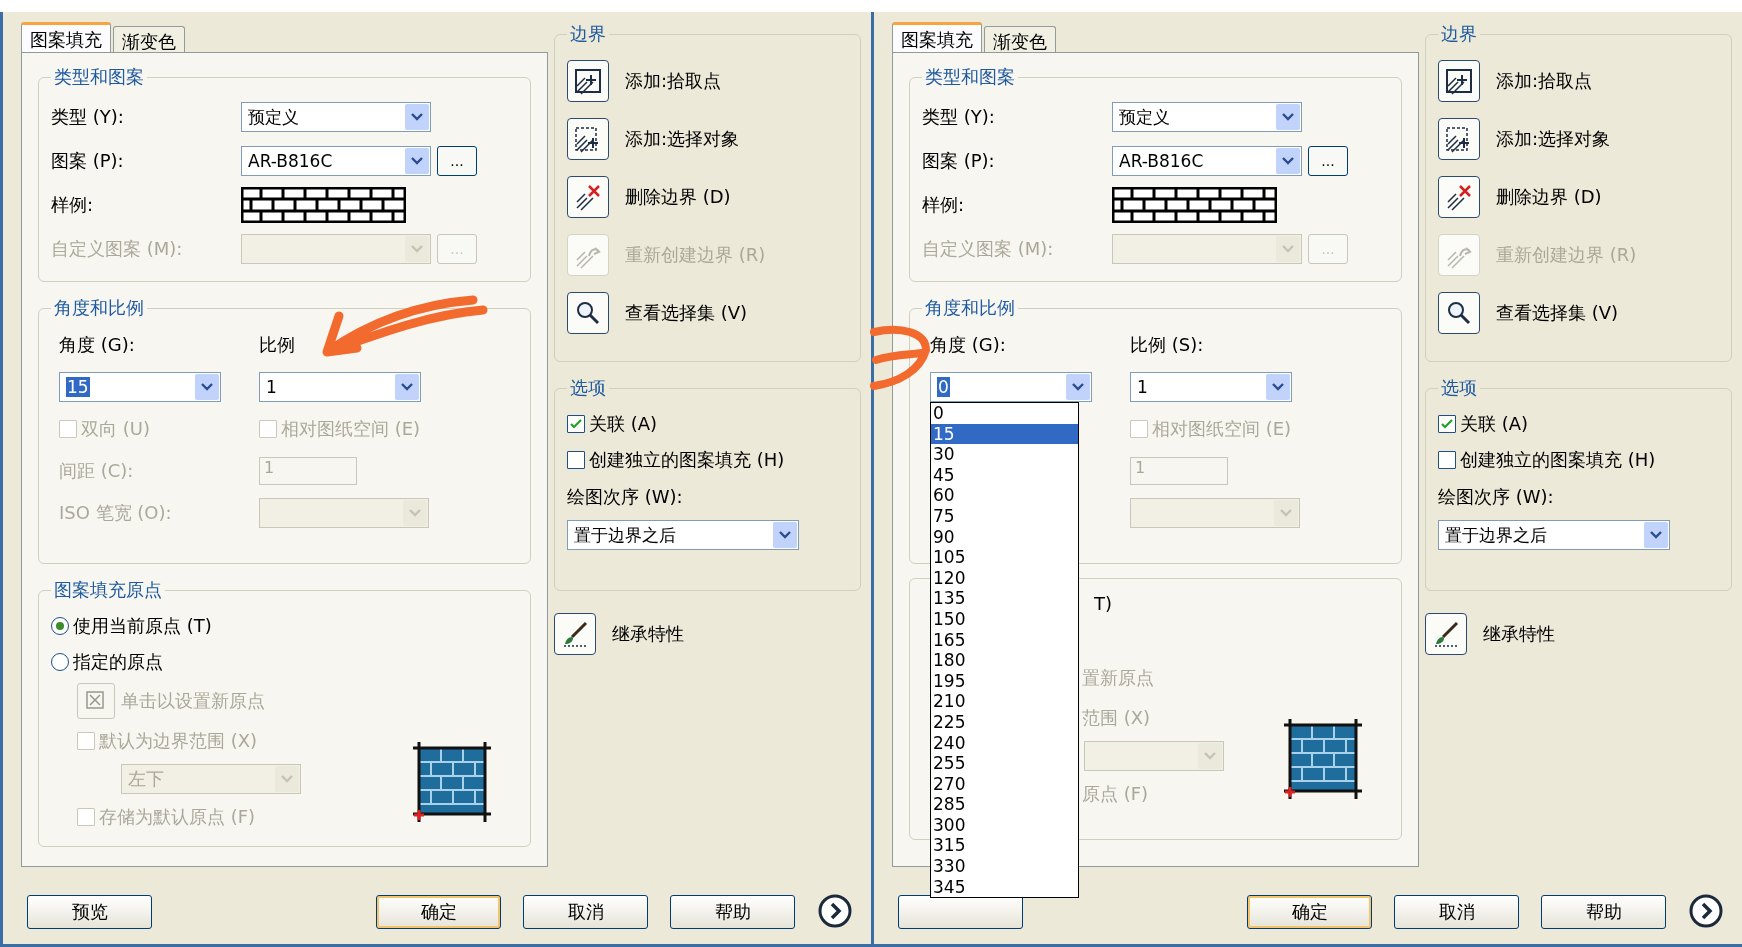  I want to click on radio-label: 使用当前原点 (T), so click(142, 626).